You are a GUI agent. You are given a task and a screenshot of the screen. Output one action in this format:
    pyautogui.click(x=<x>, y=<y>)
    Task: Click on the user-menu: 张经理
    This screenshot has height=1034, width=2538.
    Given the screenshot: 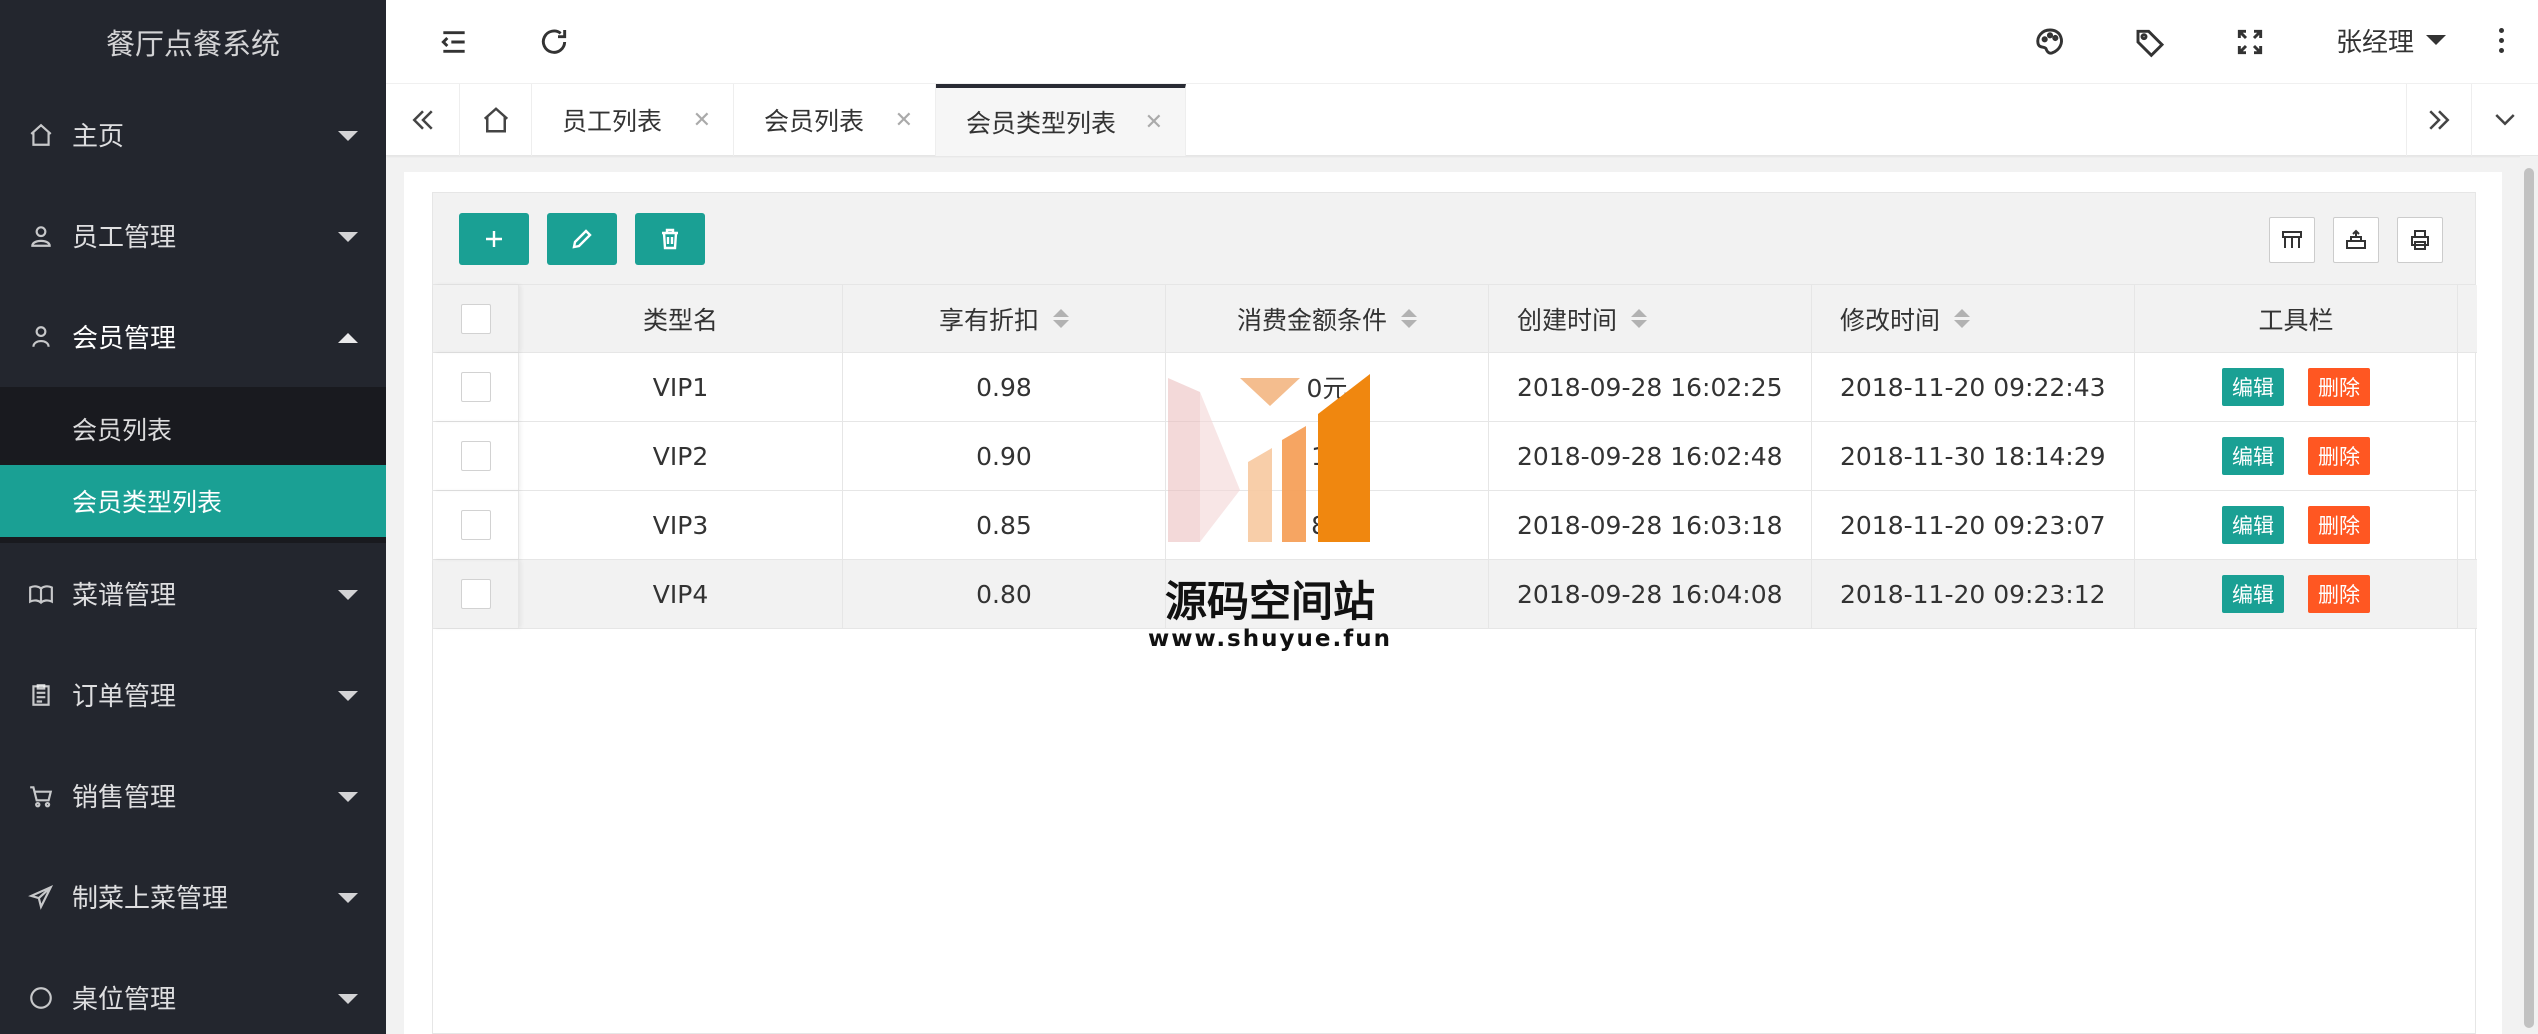 What is the action you would take?
    pyautogui.click(x=2391, y=40)
    